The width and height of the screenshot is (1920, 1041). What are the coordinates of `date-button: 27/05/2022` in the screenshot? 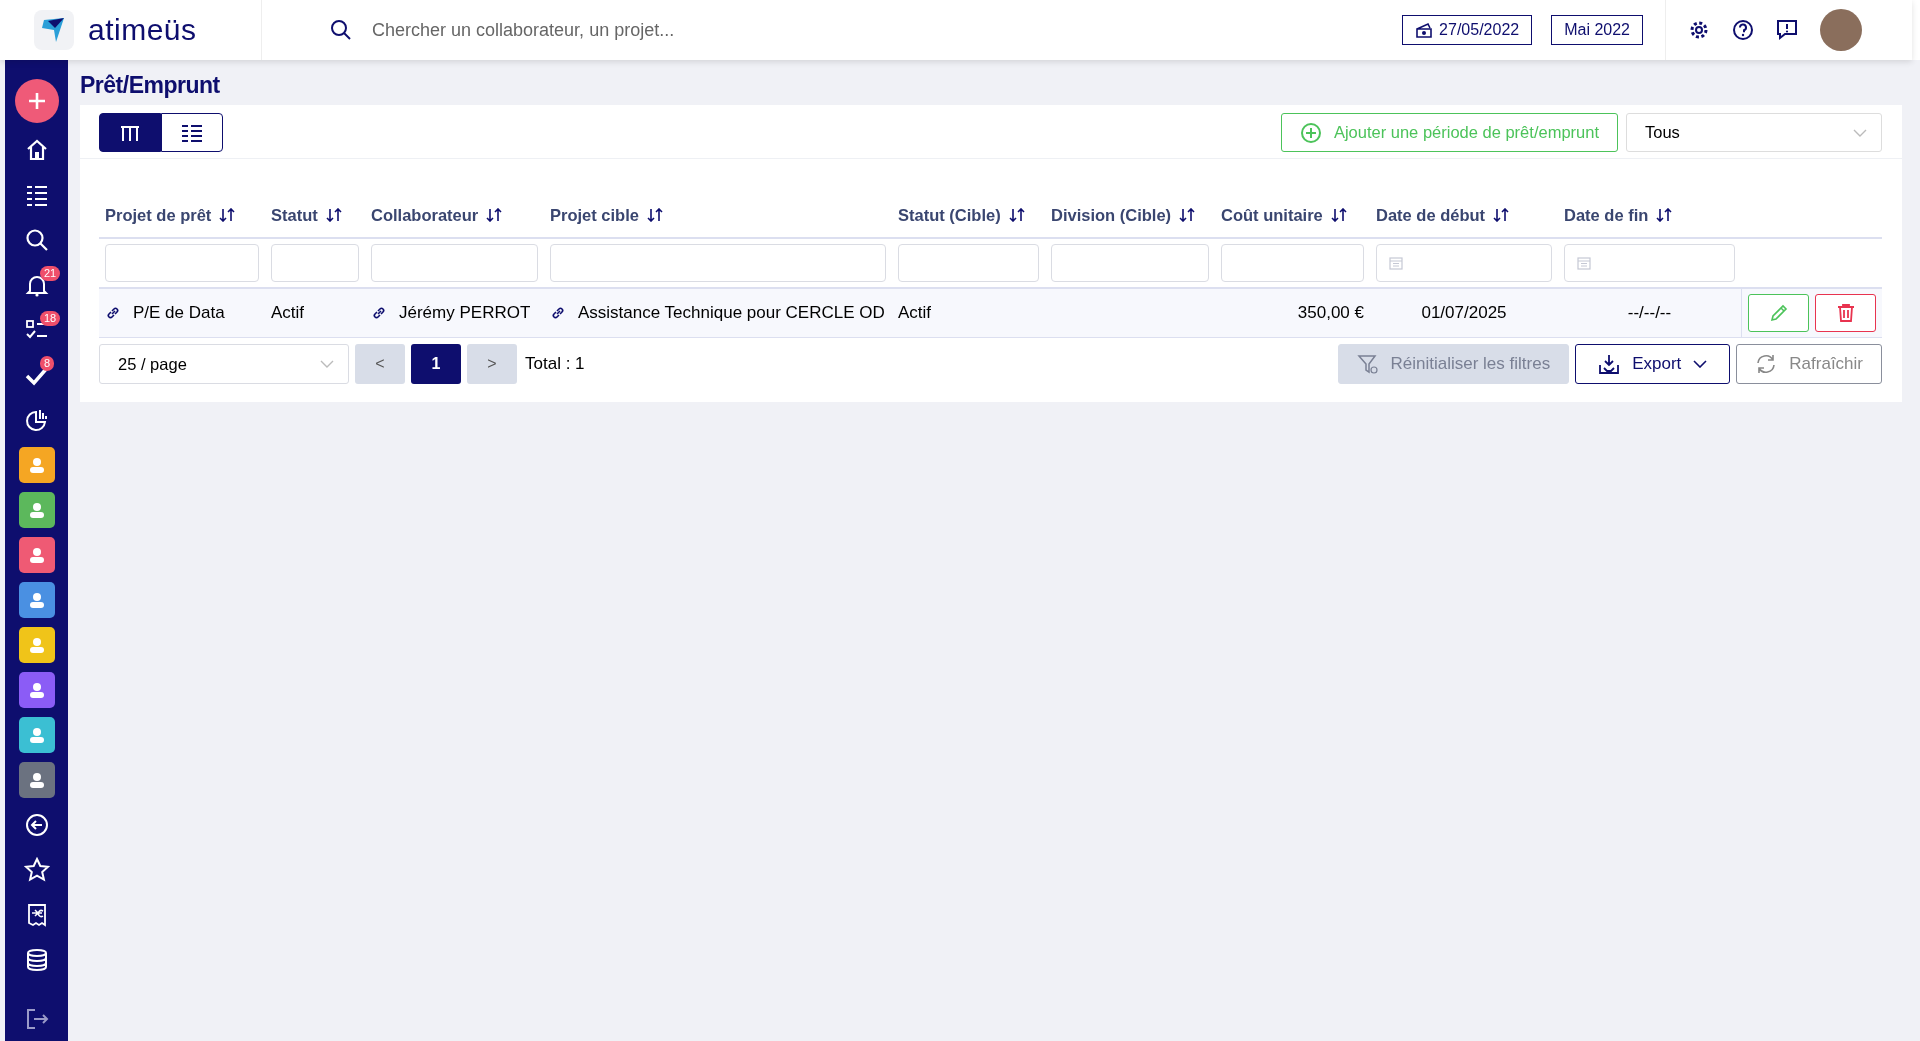 It's located at (1467, 30).